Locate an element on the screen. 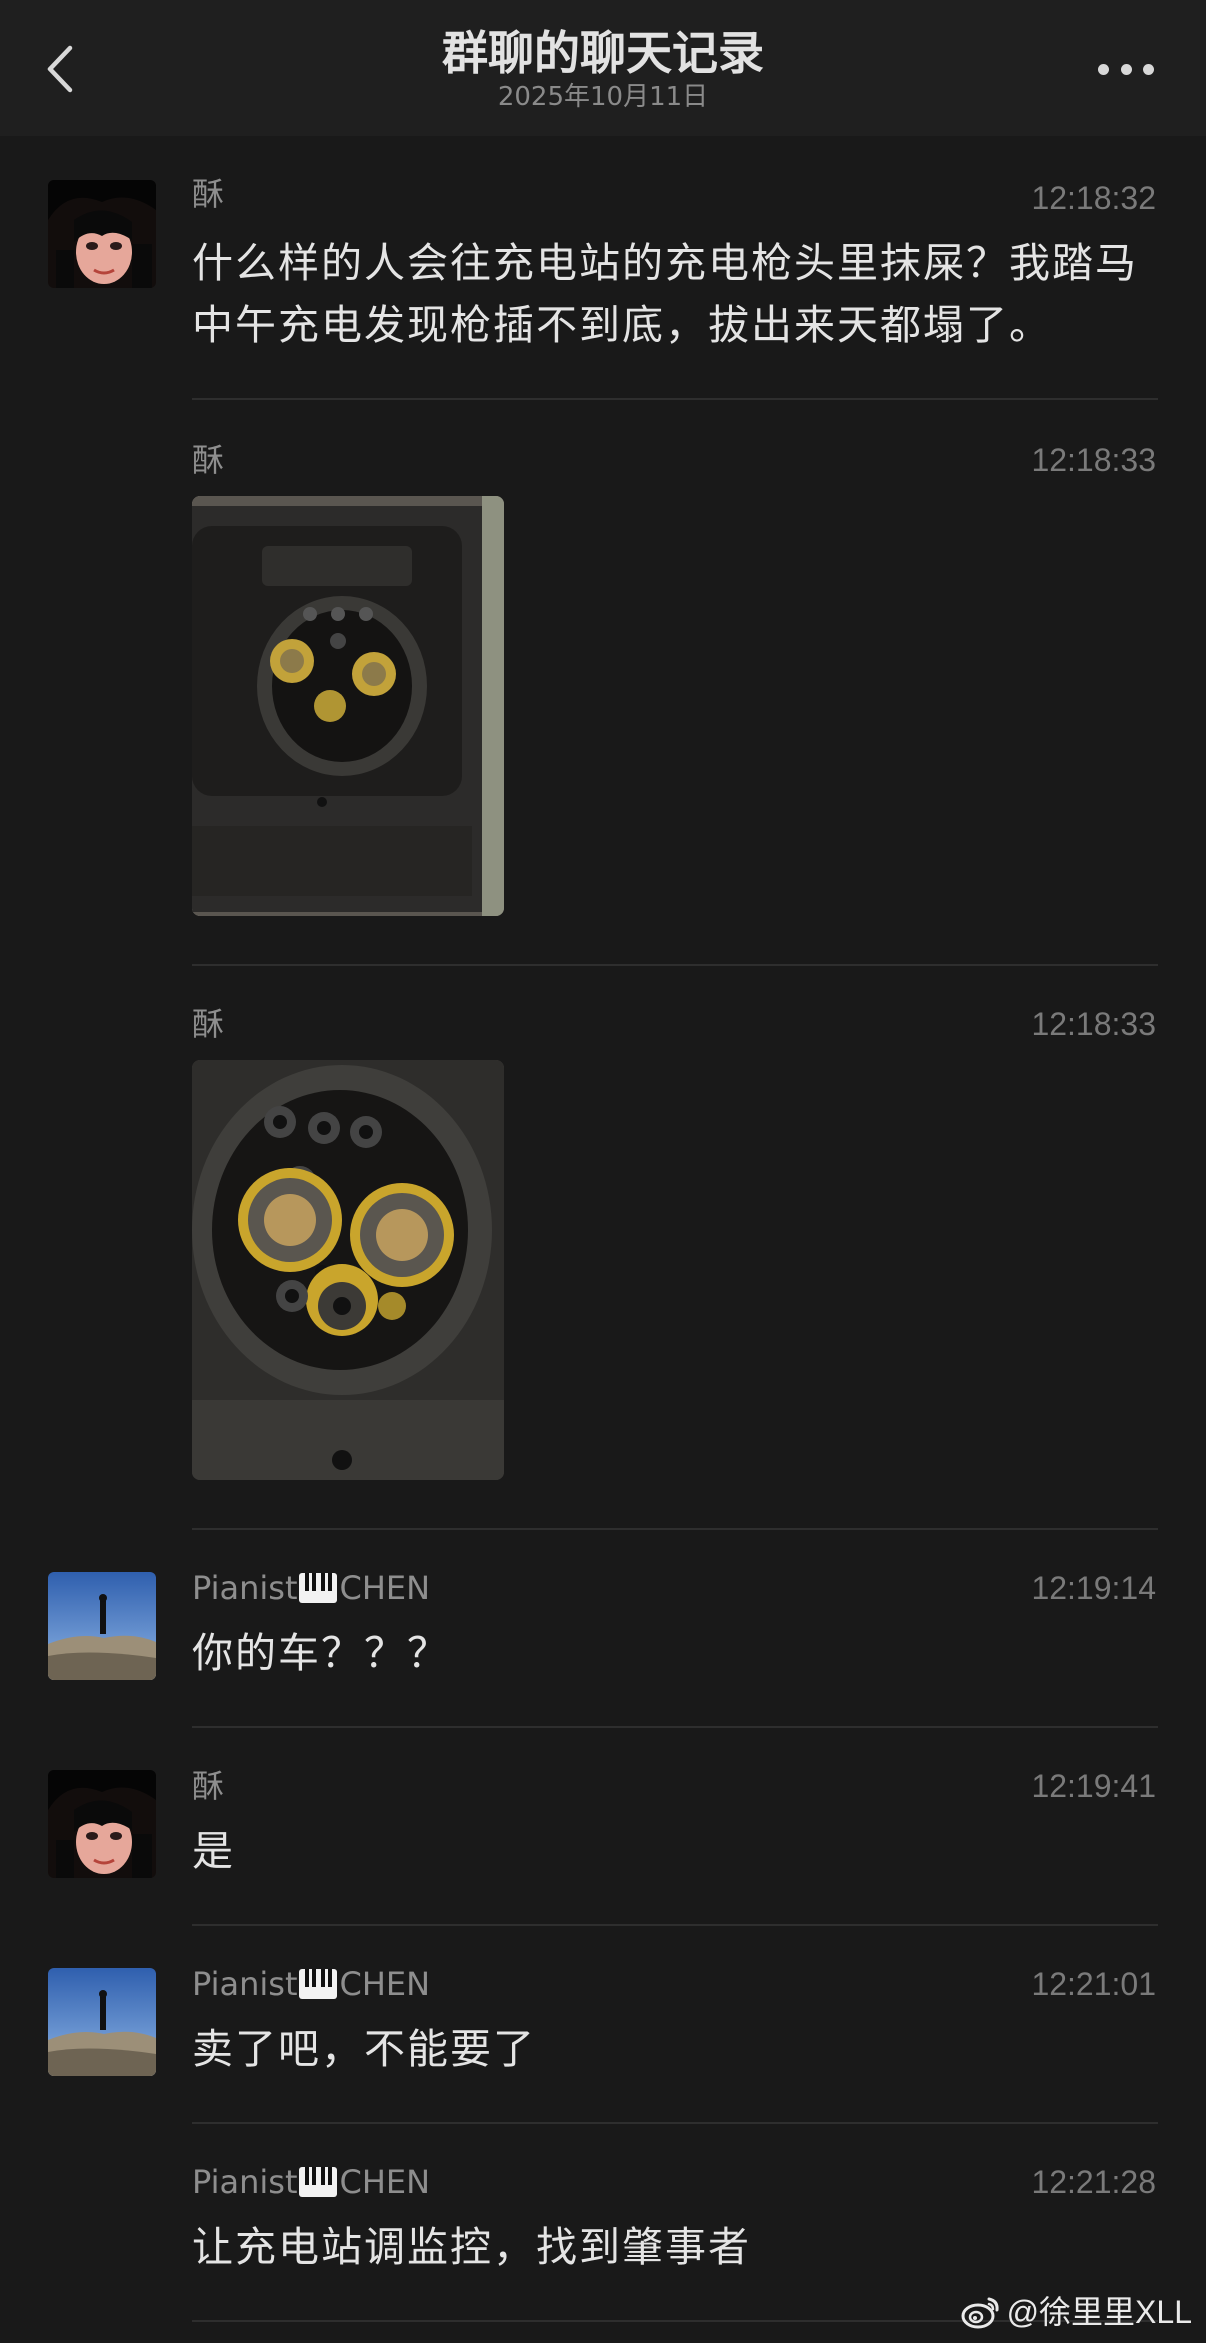  message-item: 酥 12:19:41 是 is located at coordinates (603, 1837).